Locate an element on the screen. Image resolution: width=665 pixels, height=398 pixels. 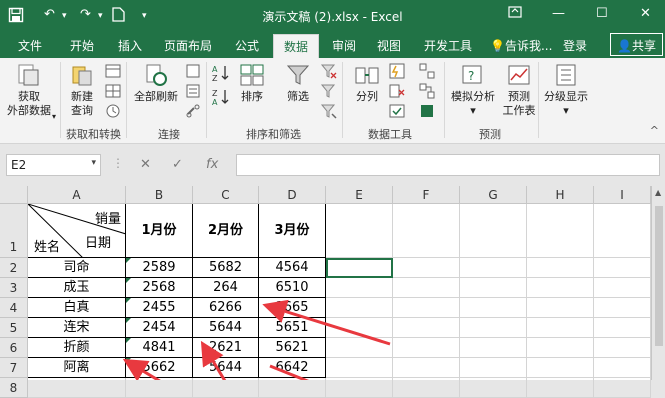
formula-bar: E2 ▾ ⋮ ✕ ✓ fx is located at coordinates (332, 165).